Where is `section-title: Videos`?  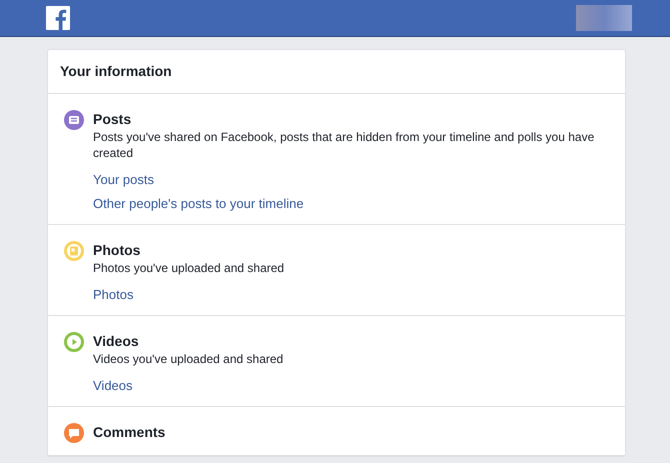 section-title: Videos is located at coordinates (116, 341).